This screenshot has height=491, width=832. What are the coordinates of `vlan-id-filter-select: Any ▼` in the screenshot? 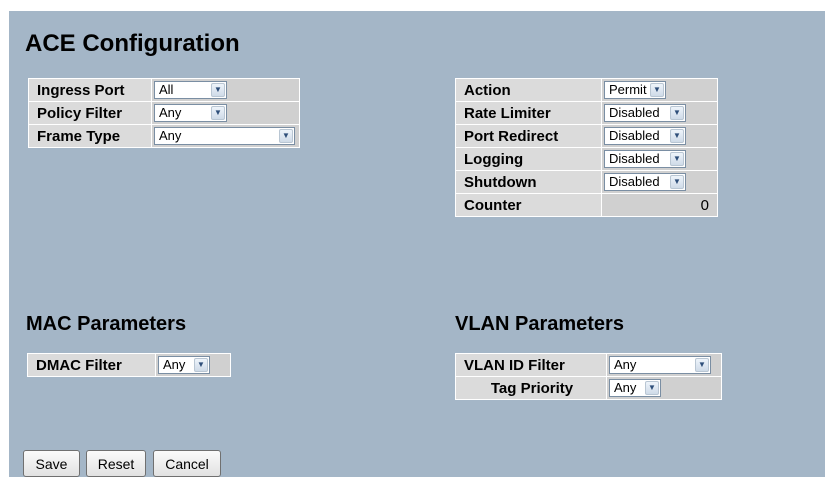 It's located at (660, 365).